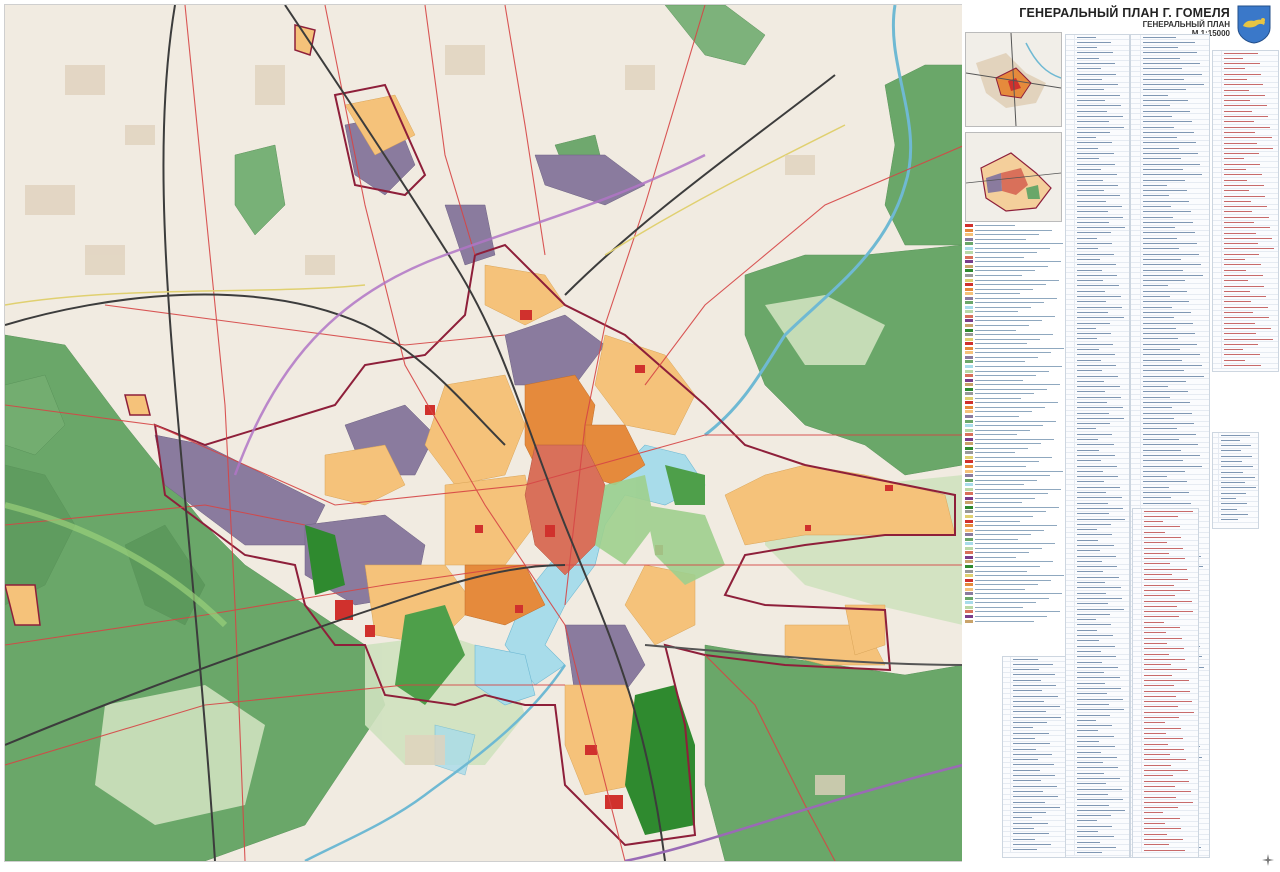 The image size is (1280, 872). Describe the element at coordinates (1268, 860) in the screenshot. I see `compass-logo-icon` at that location.